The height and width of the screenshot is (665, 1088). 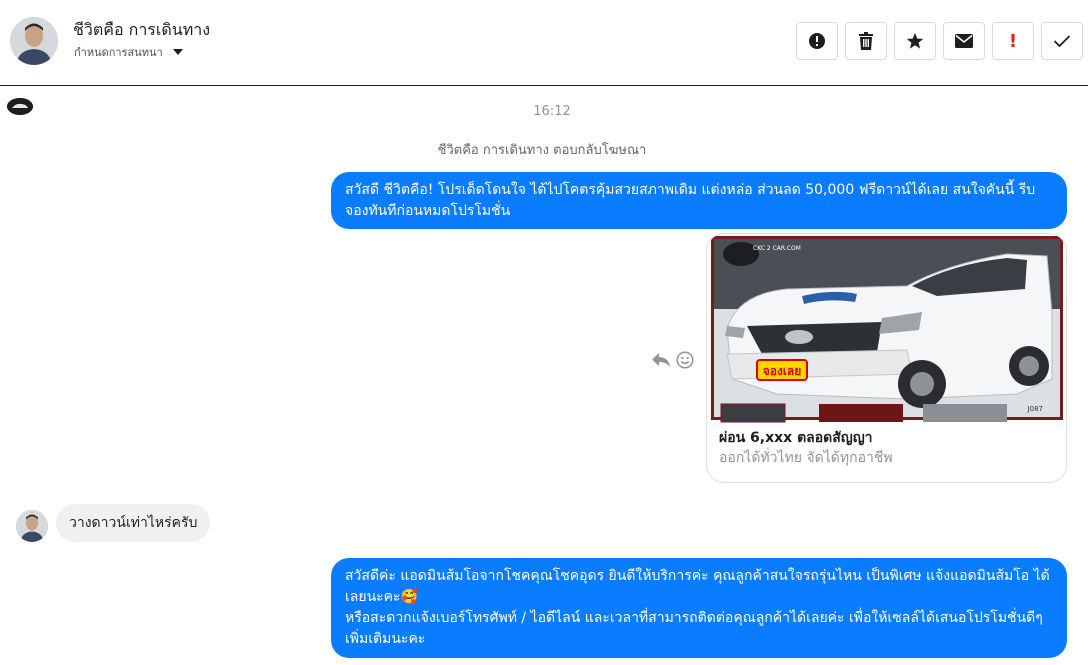 What do you see at coordinates (777, 248) in the screenshot?
I see `watermark-text: CKC 2 CAR.COM` at bounding box center [777, 248].